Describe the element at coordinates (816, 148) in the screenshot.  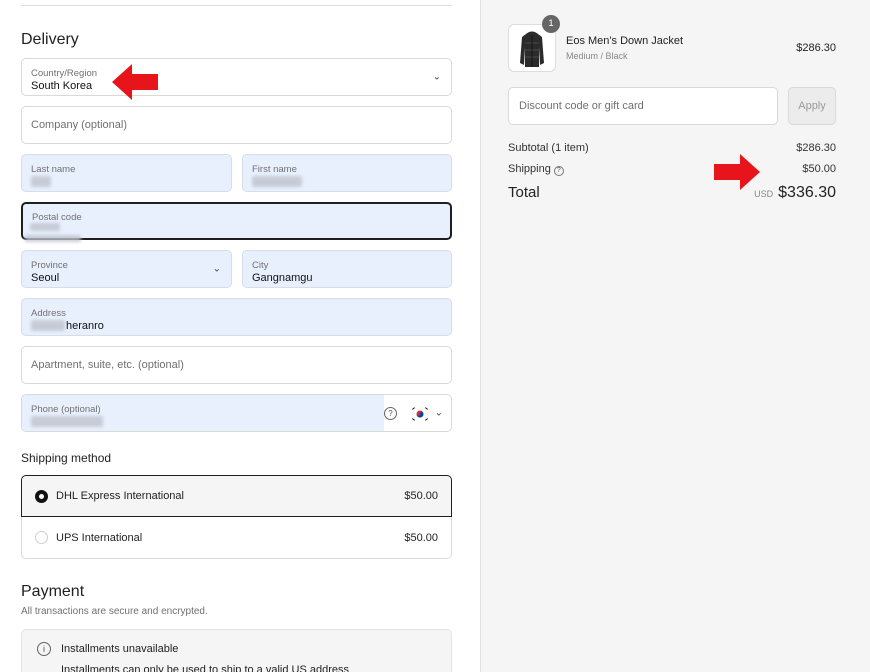
I see `subtotal-value: $286.30` at that location.